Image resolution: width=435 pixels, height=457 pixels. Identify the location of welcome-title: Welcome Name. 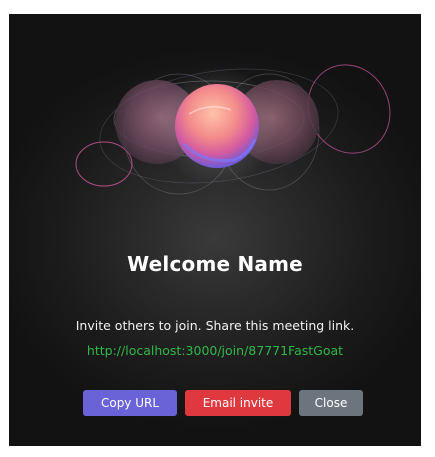
(215, 264).